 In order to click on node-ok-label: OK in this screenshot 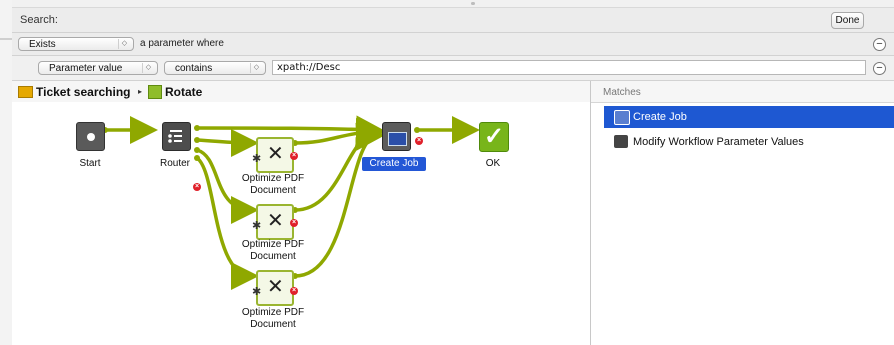, I will do `click(493, 163)`.